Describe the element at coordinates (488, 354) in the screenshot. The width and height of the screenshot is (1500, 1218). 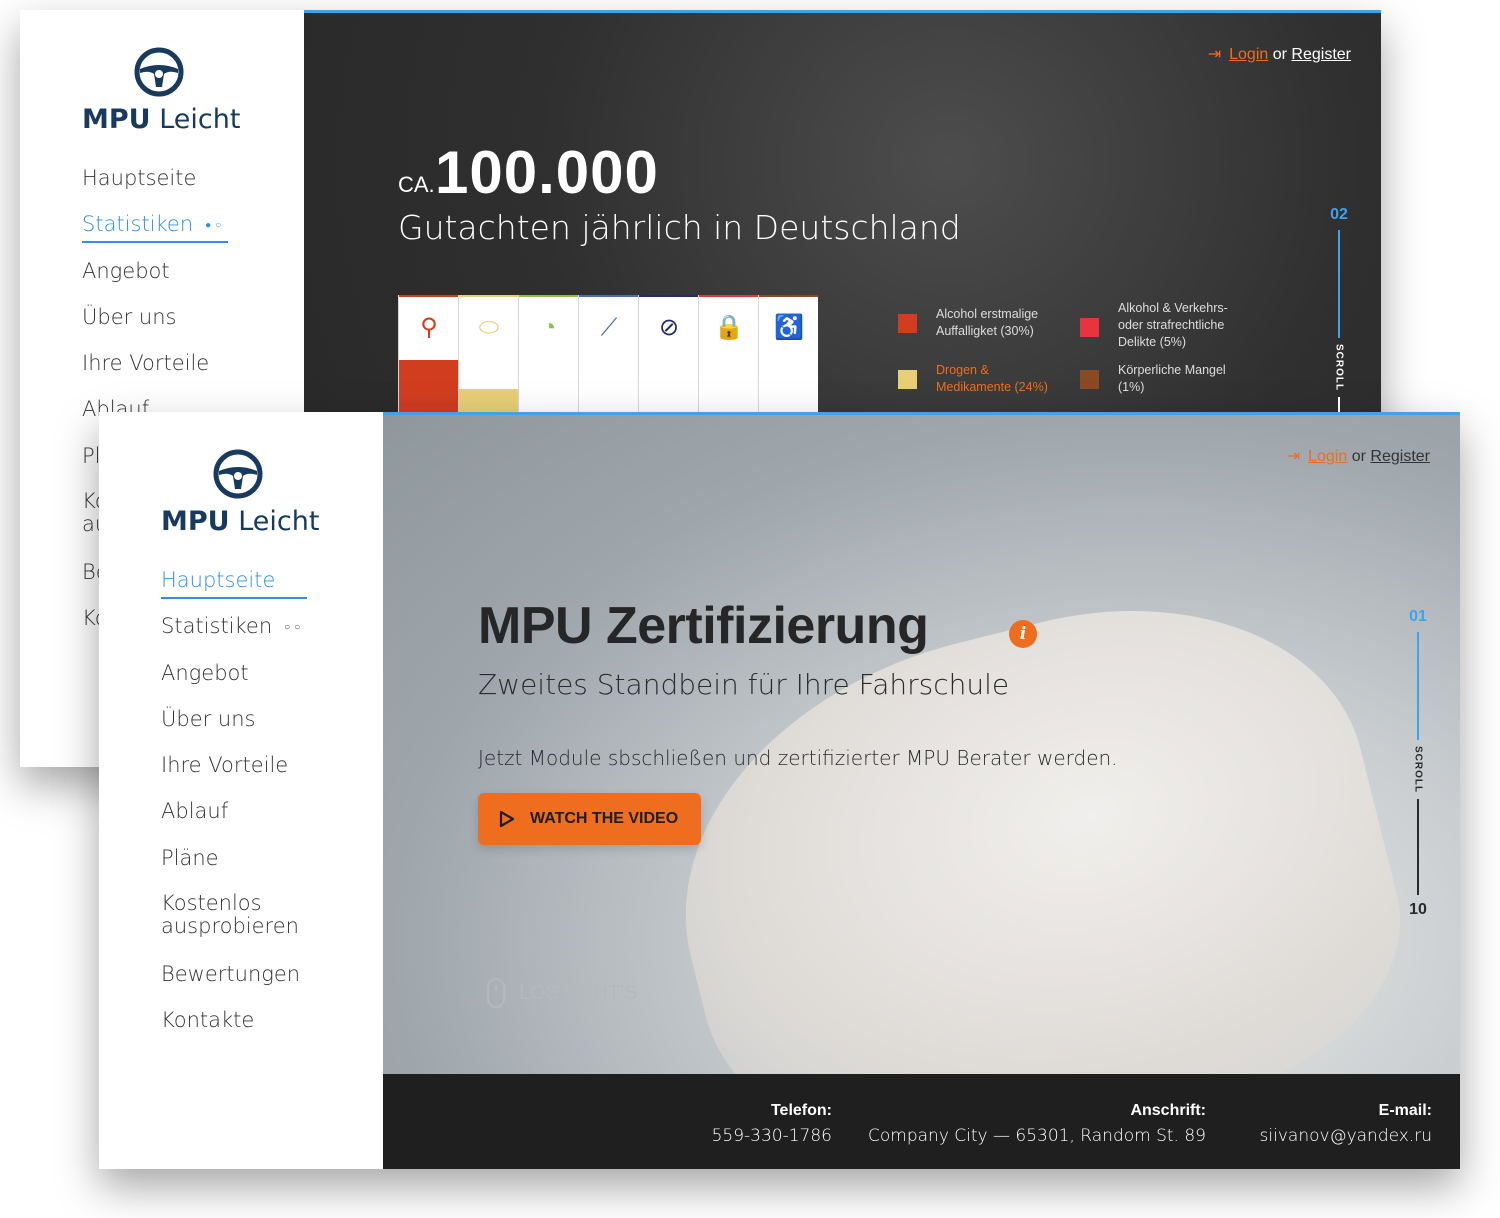
I see `category-card: ⬭` at that location.